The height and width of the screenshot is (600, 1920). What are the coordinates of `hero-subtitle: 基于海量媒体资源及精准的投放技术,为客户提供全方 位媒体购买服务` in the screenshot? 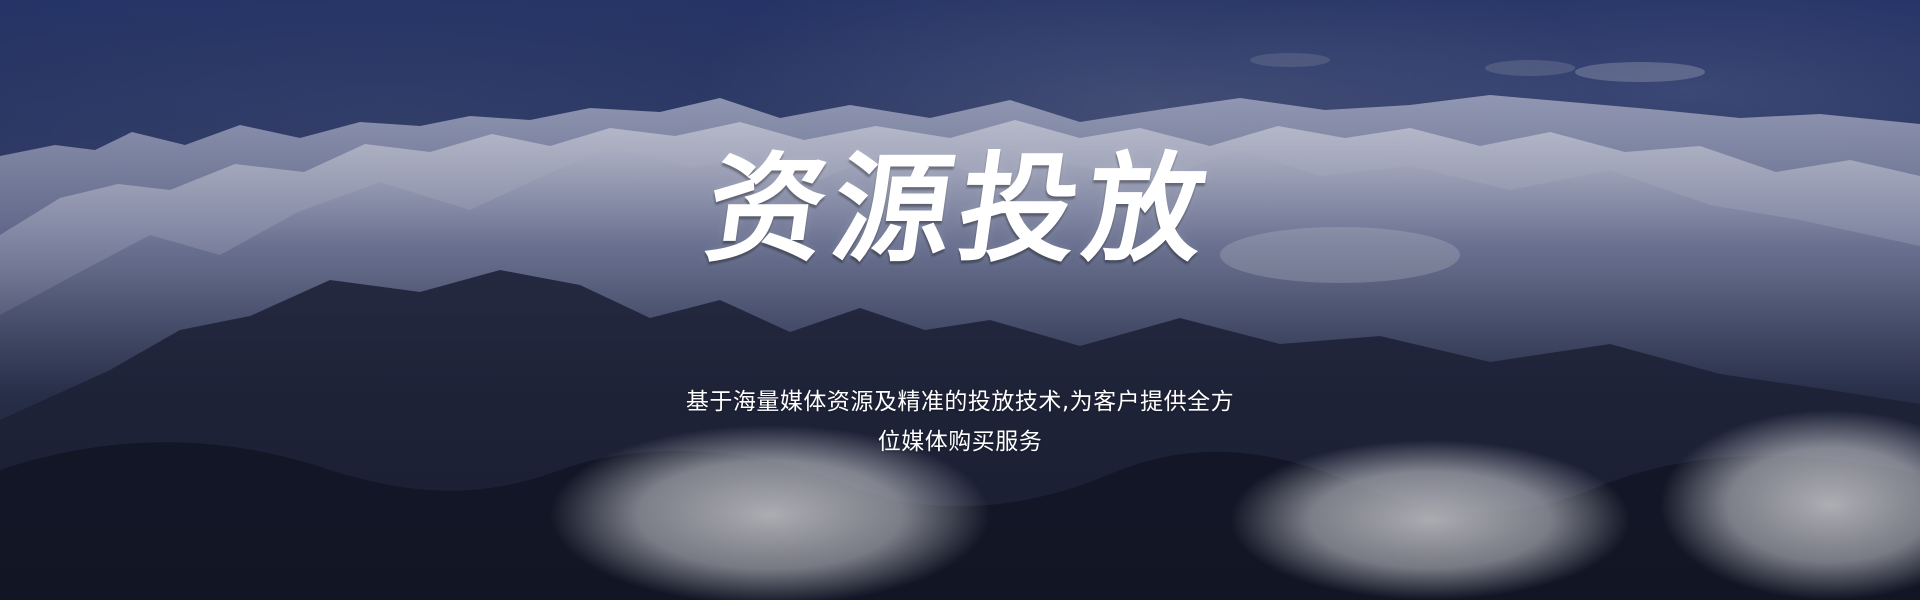 It's located at (960, 422).